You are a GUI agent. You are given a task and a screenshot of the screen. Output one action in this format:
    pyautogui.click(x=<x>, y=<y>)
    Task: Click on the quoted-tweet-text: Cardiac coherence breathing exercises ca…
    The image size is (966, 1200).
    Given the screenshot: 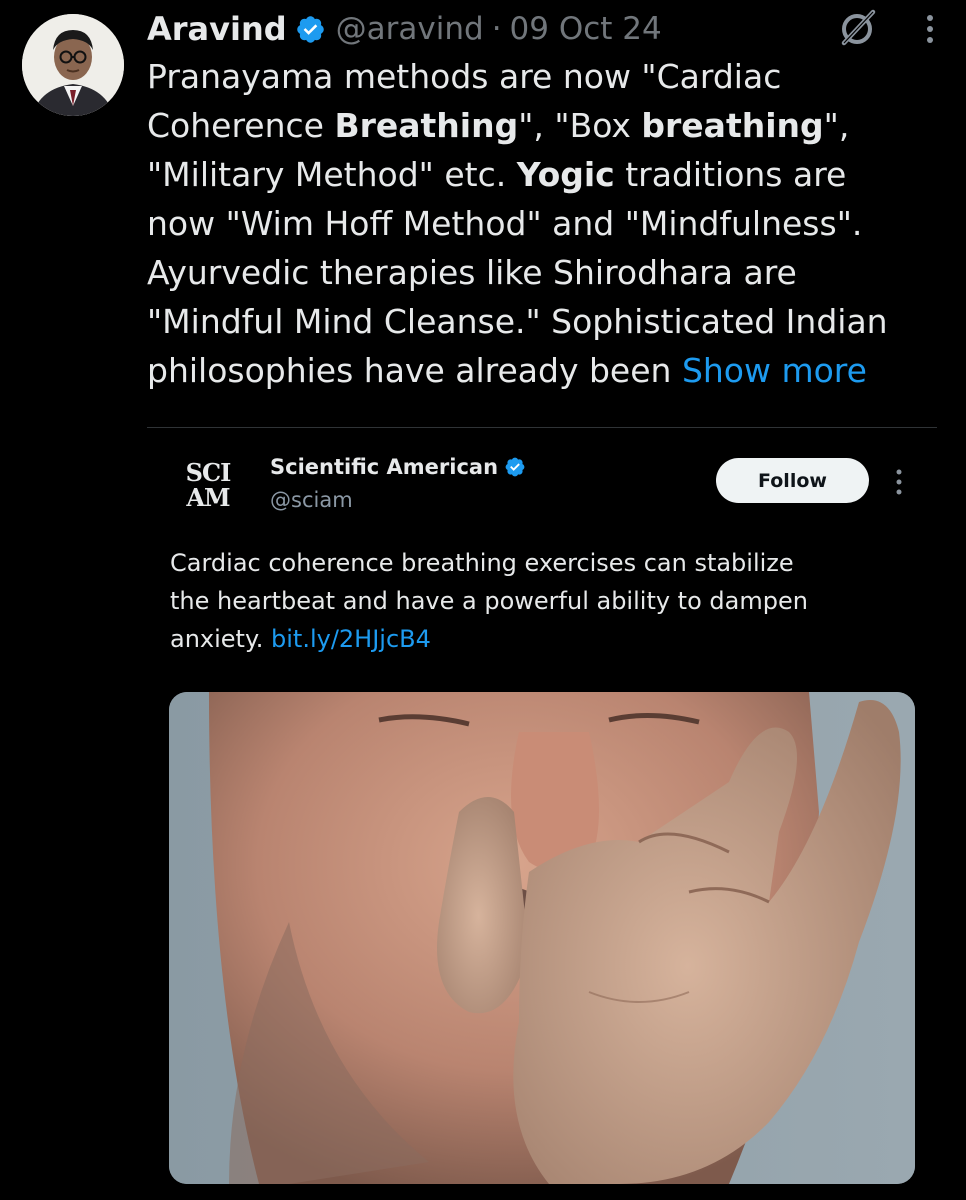 What is the action you would take?
    pyautogui.click(x=550, y=601)
    